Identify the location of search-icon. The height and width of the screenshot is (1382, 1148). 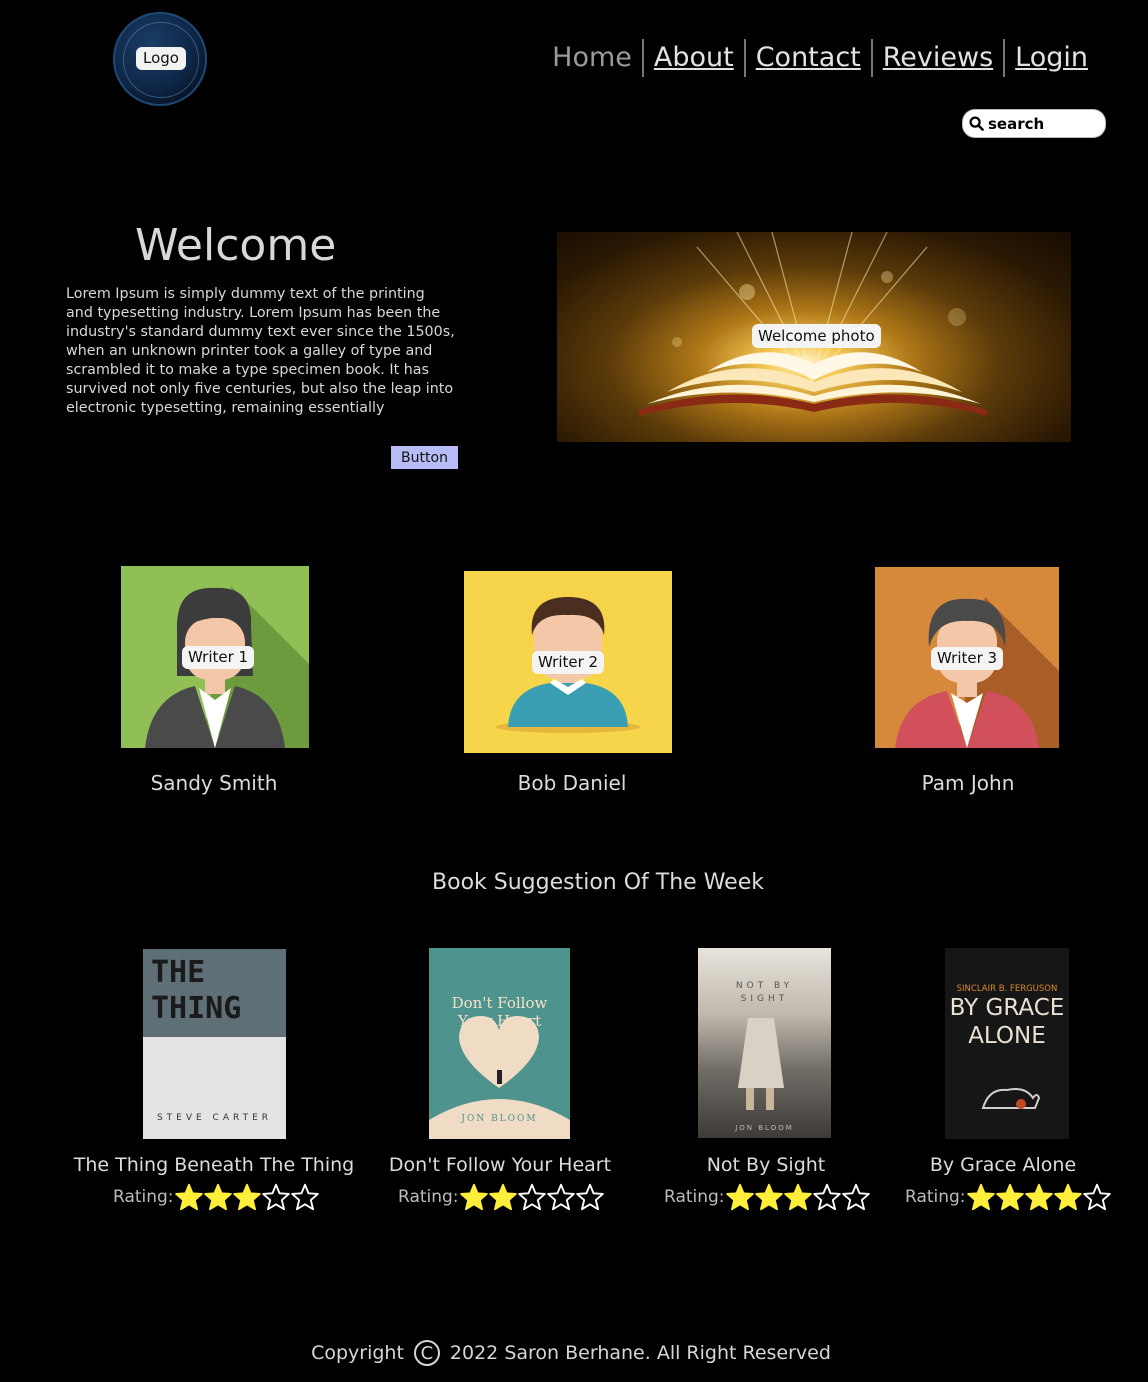
(976, 123).